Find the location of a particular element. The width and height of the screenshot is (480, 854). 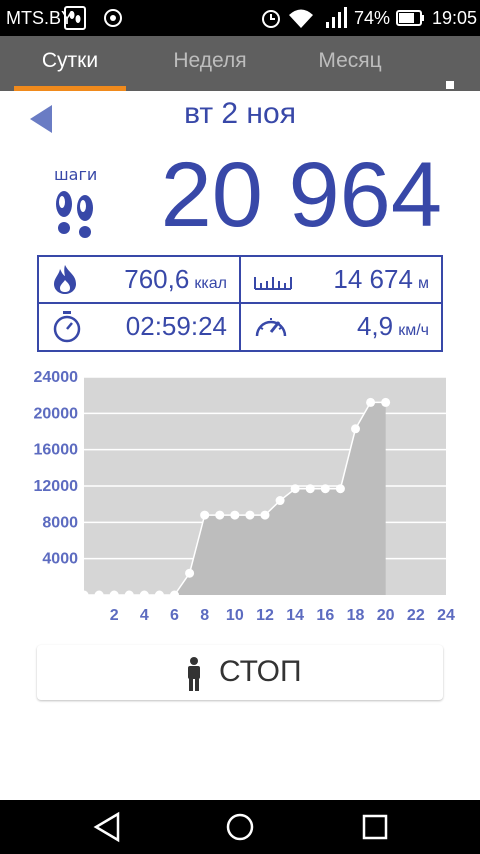

battery-icon is located at coordinates (410, 18).